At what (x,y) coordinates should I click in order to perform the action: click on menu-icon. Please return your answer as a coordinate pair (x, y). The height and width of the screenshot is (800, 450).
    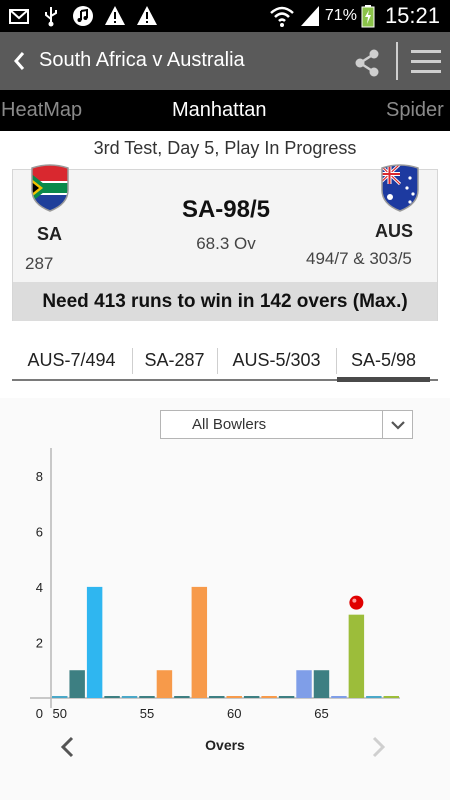
    Looking at the image, I should click on (426, 62).